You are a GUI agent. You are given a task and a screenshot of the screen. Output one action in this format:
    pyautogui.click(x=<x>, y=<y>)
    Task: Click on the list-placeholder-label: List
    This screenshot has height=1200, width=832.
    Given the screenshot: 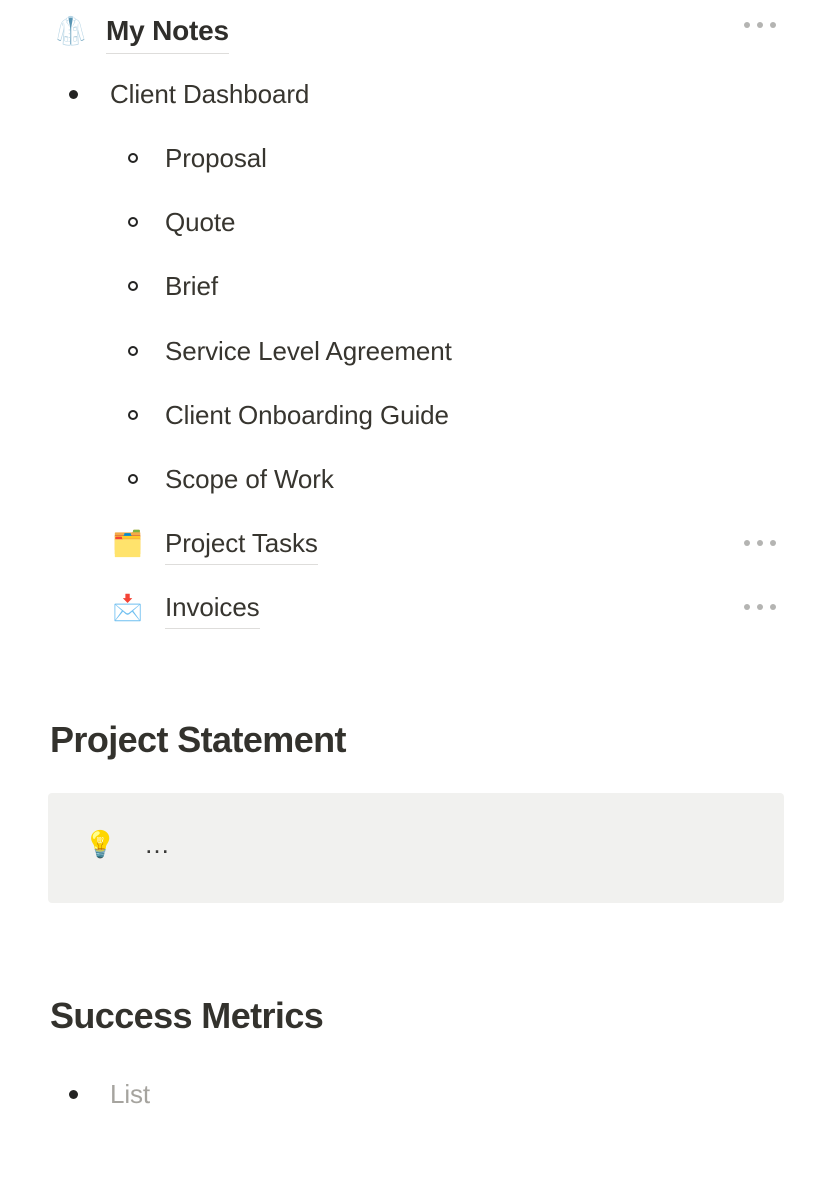 What is the action you would take?
    pyautogui.click(x=130, y=1094)
    